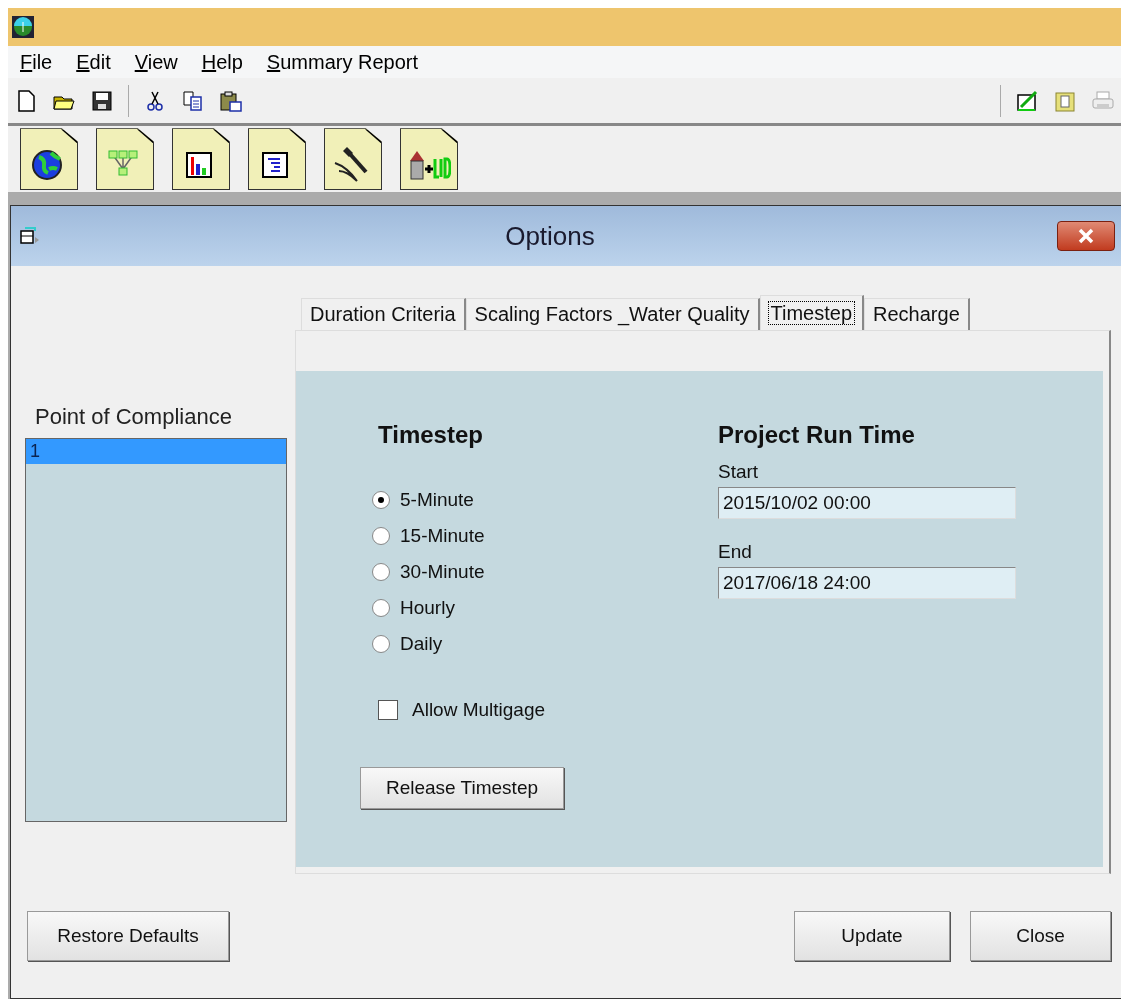 The width and height of the screenshot is (1121, 999). What do you see at coordinates (222, 62) in the screenshot?
I see `menu-item: Help` at bounding box center [222, 62].